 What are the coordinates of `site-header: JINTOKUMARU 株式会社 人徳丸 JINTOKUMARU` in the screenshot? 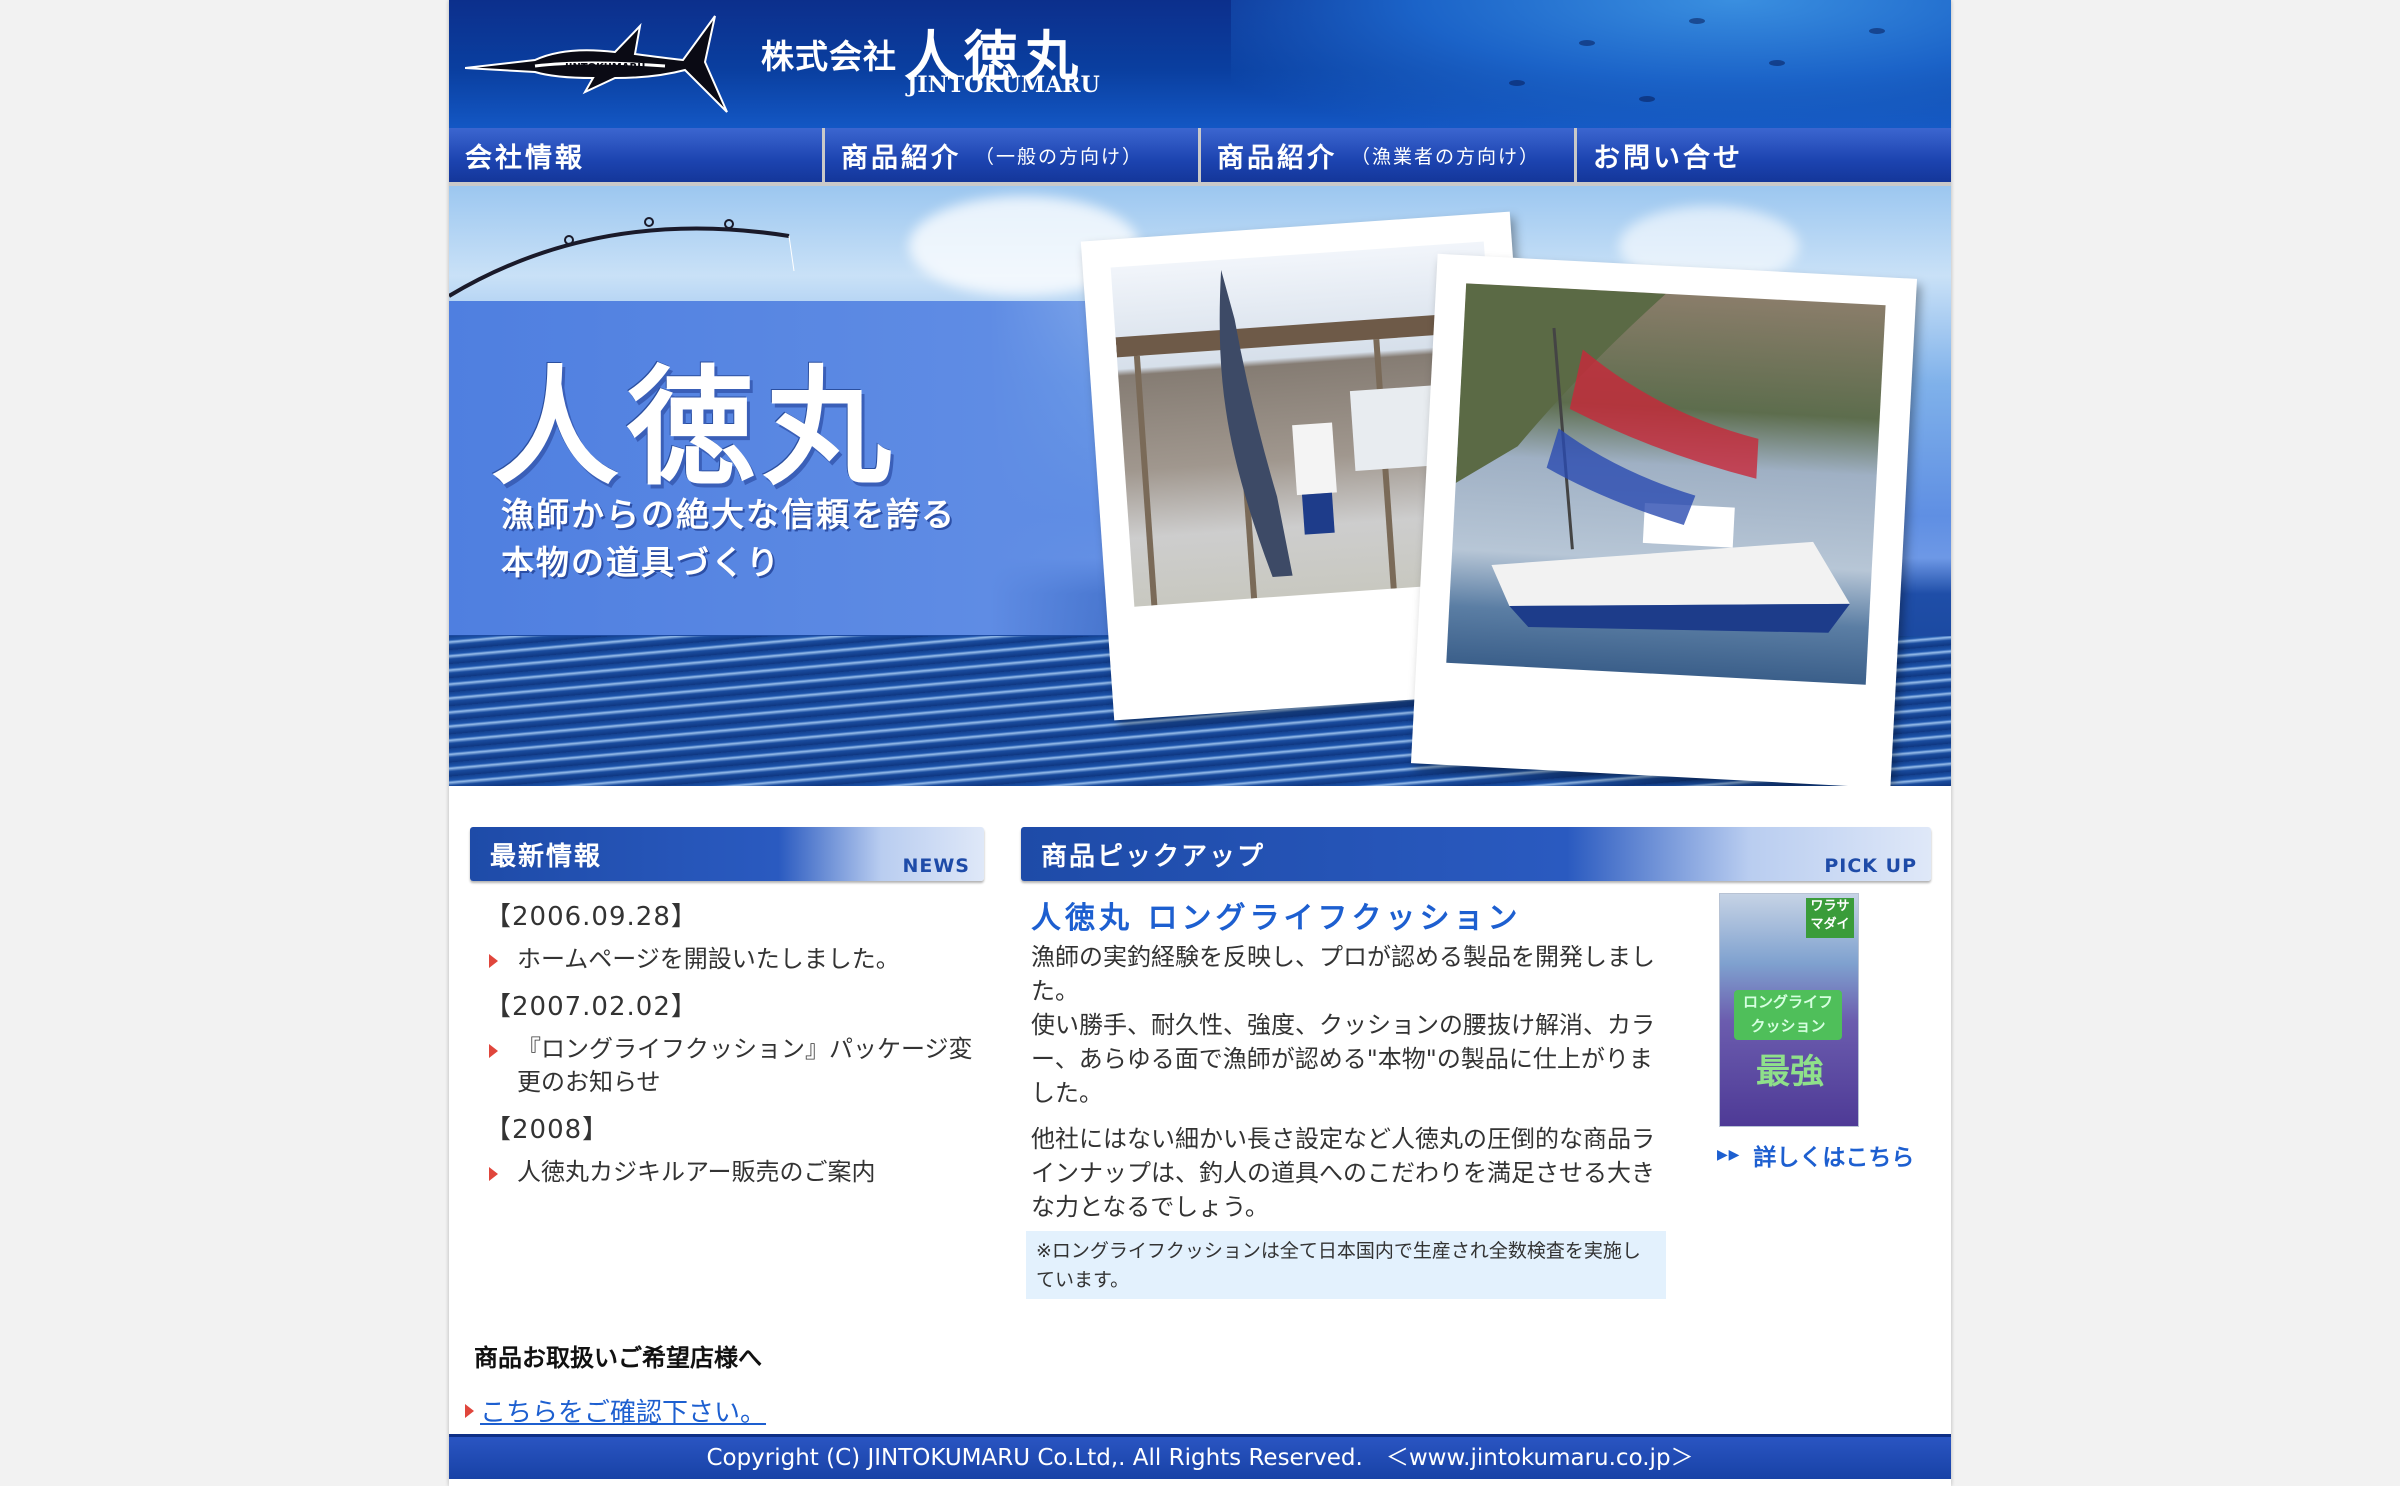 It's located at (1200, 64).